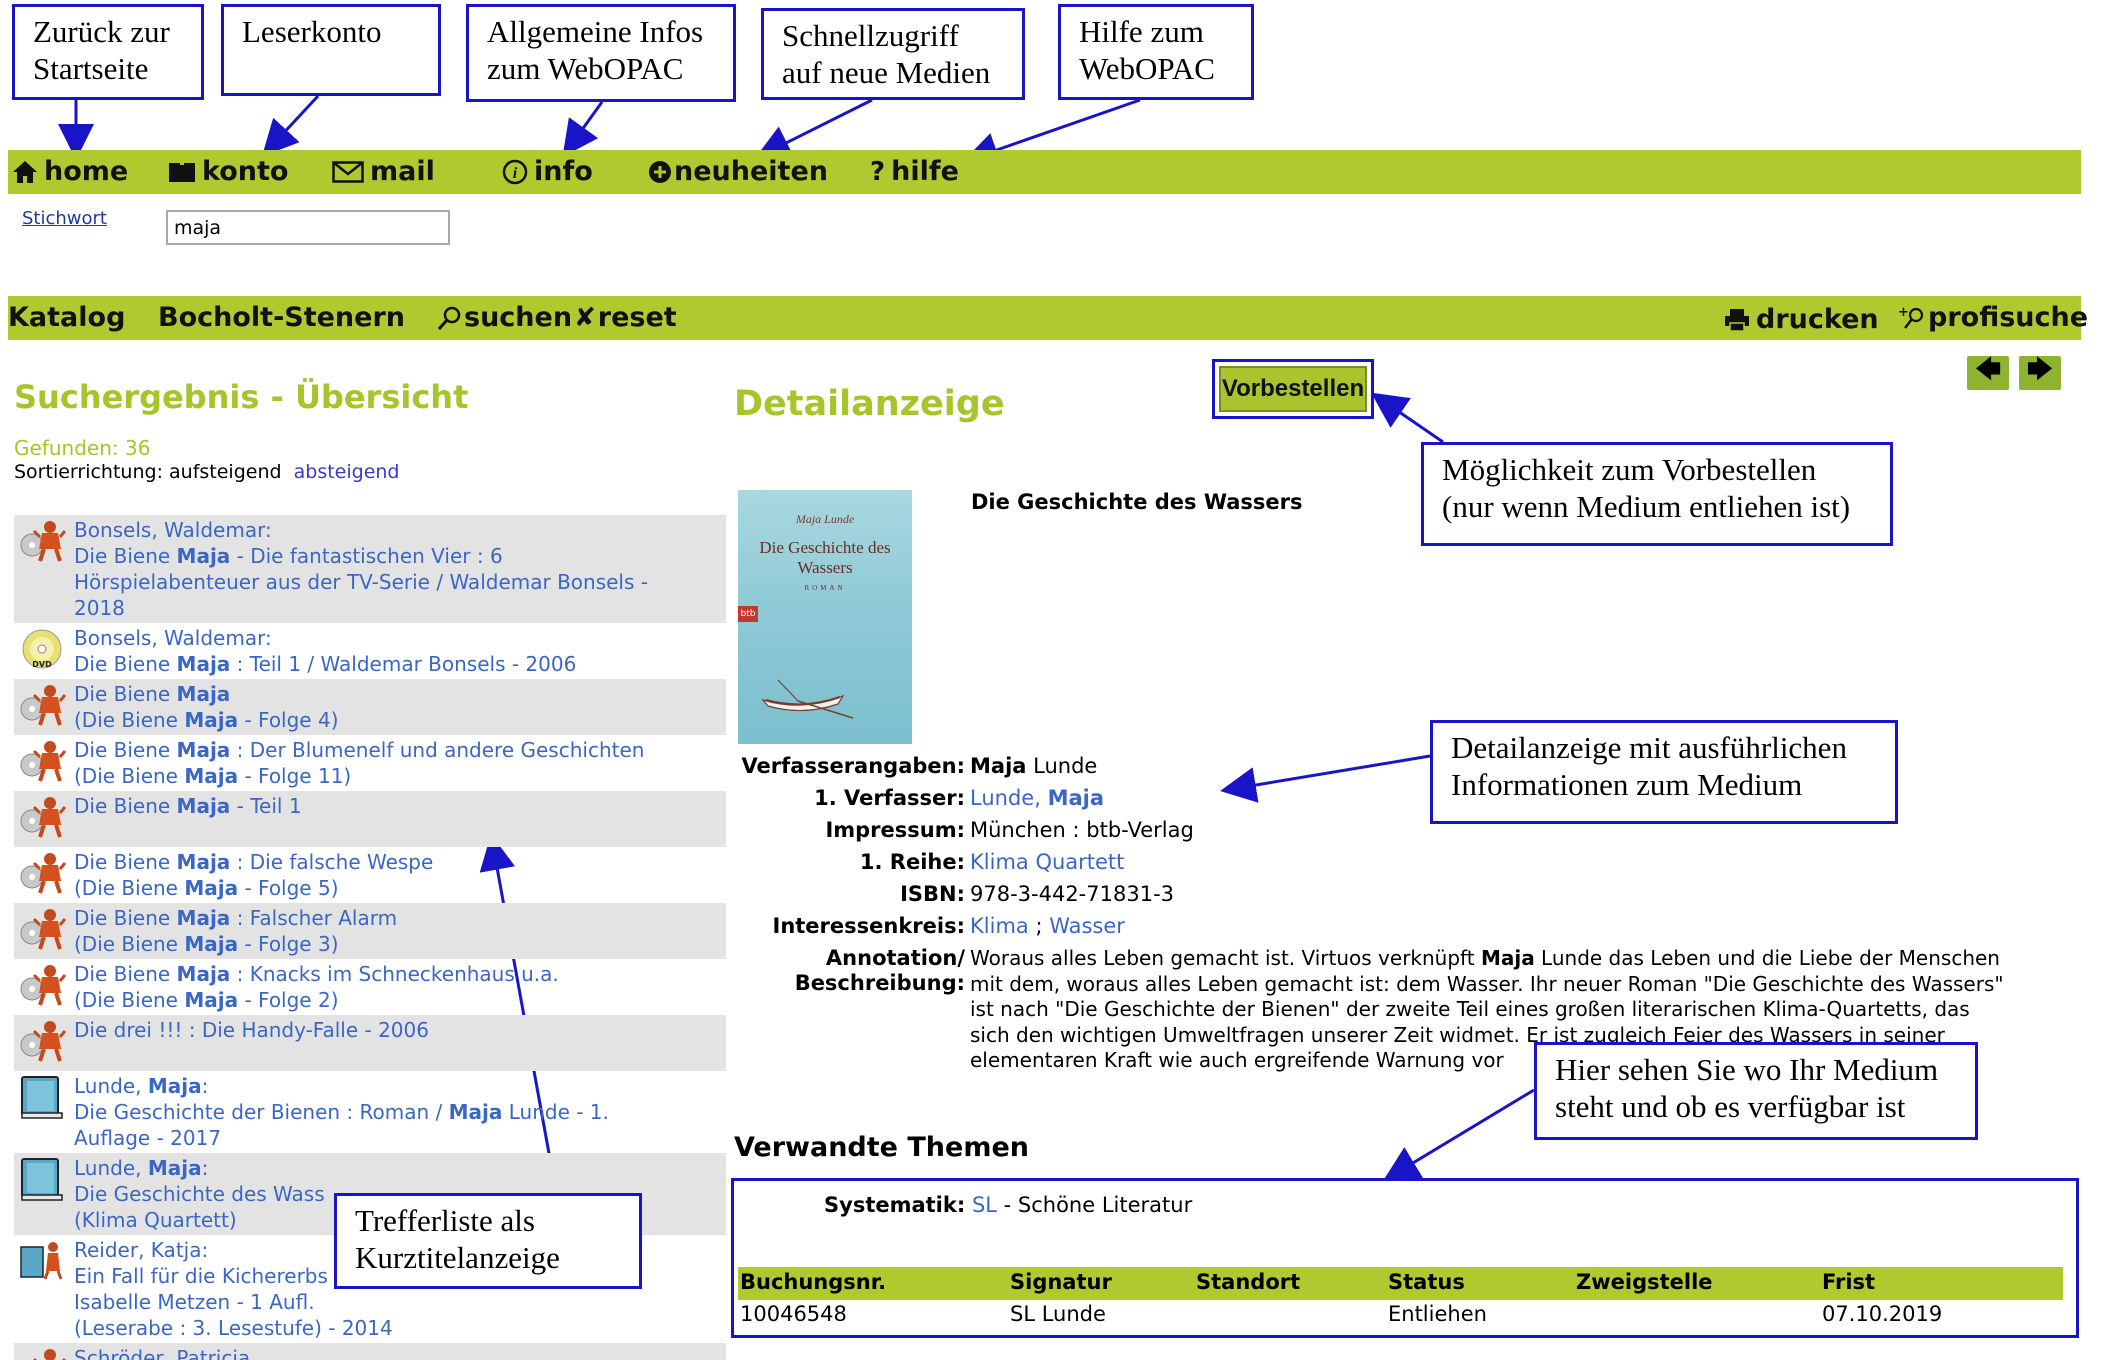  Describe the element at coordinates (853, 766) in the screenshot. I see `verfasserangaben-label: Verfasserangaben:` at that location.